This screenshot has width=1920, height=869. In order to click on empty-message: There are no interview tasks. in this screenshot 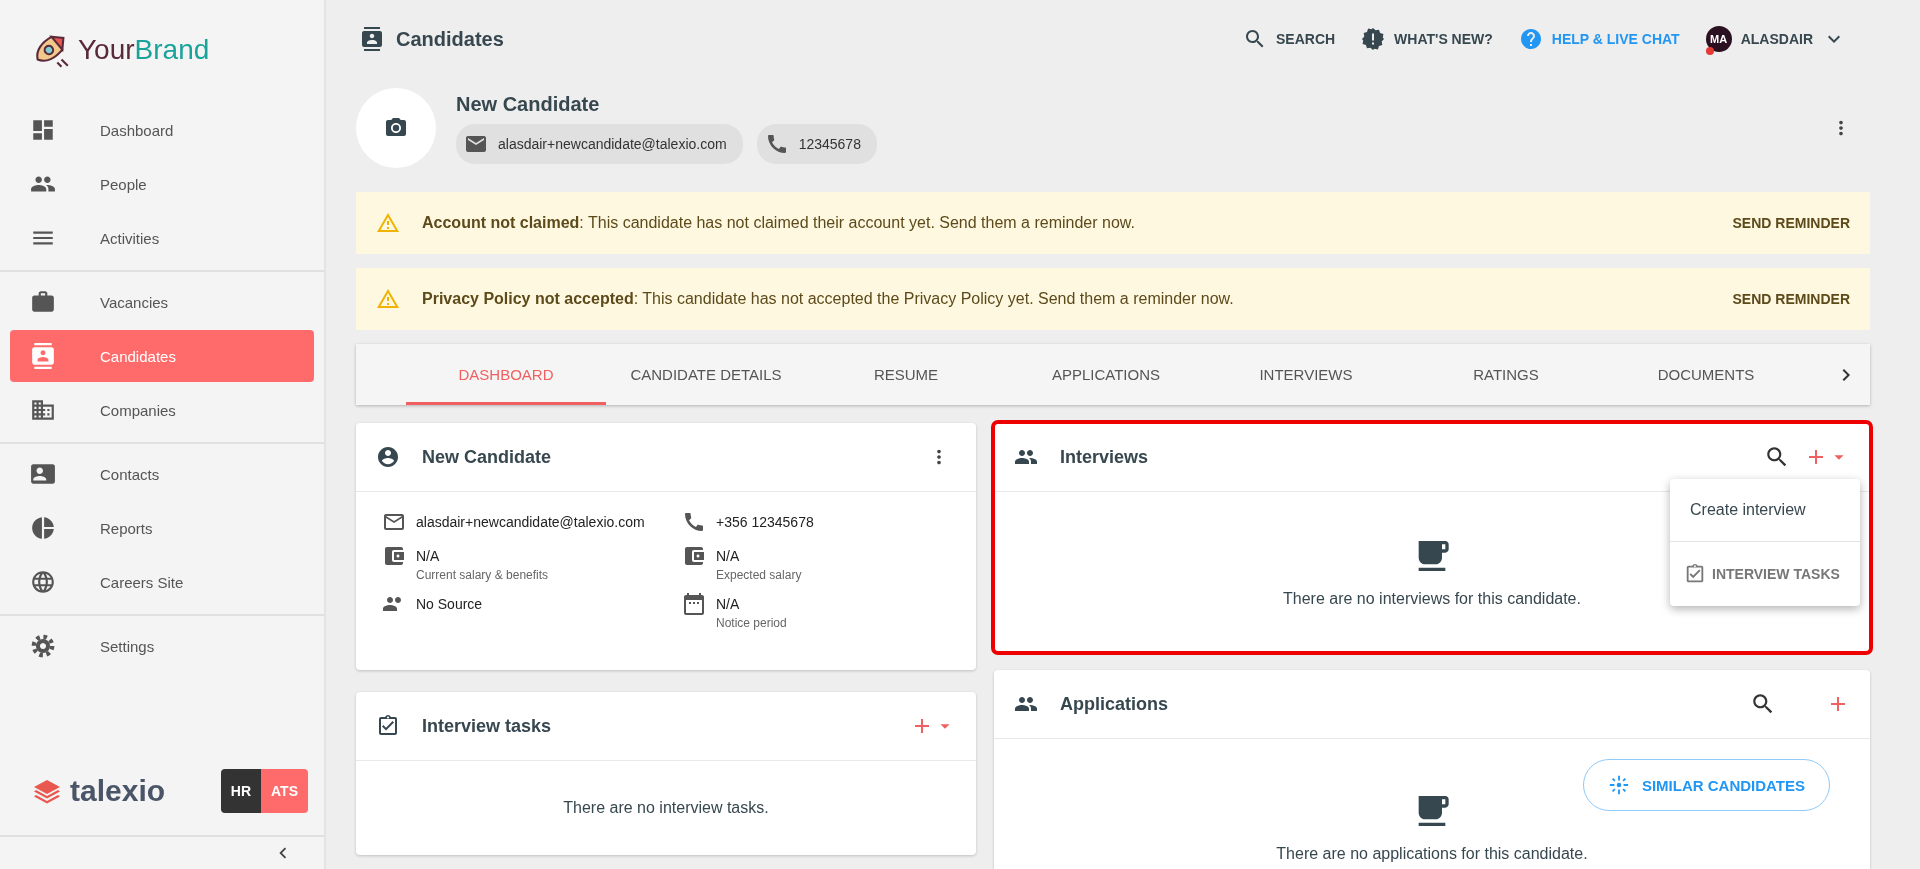, I will do `click(666, 808)`.